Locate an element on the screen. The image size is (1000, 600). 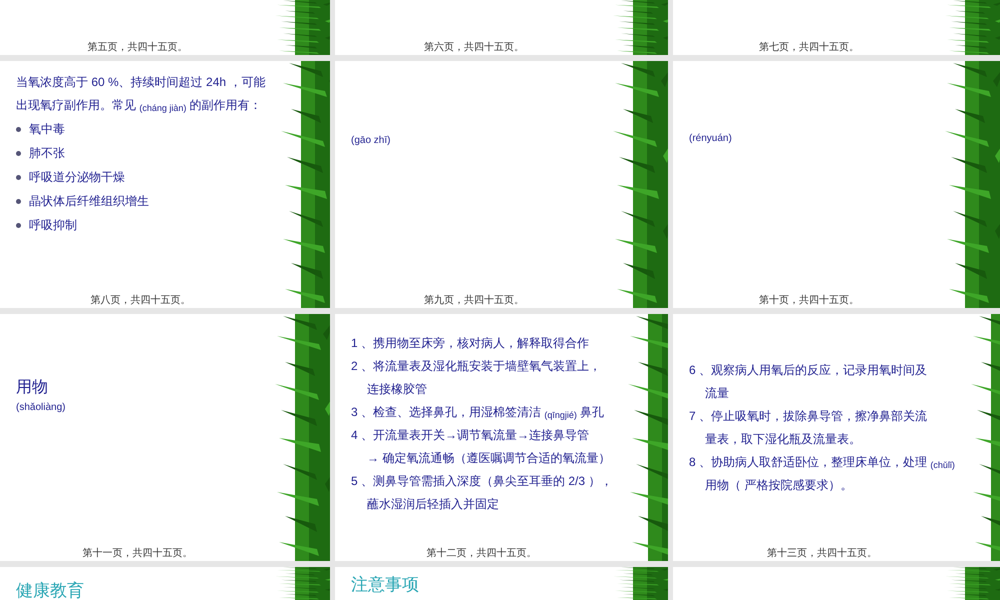
page-number: 第十页，共四十五页。 is located at coordinates (809, 301).